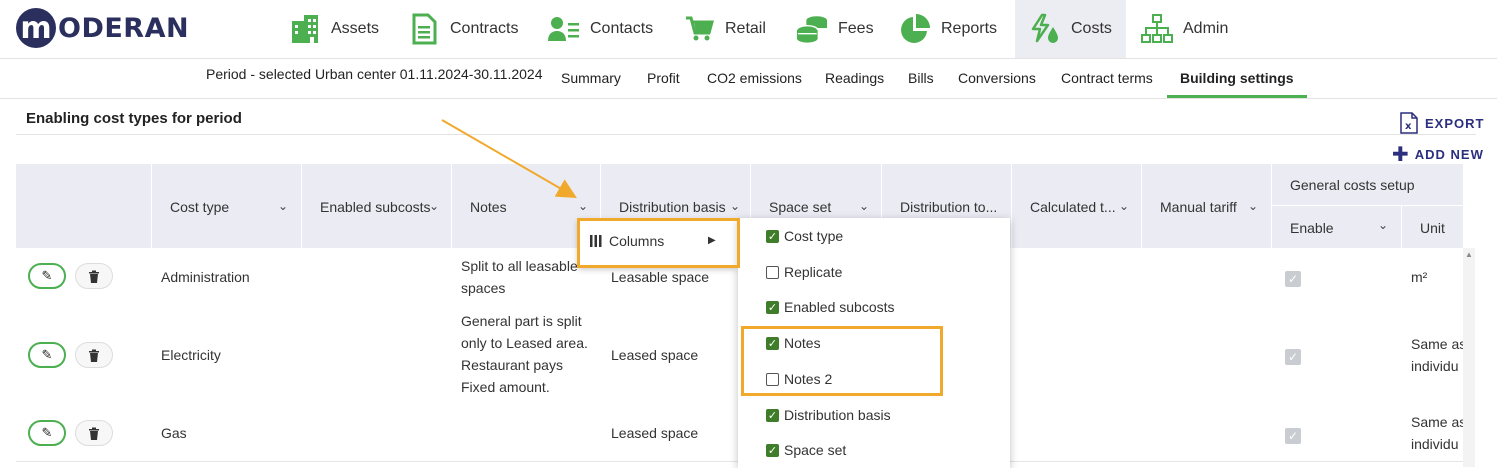 The height and width of the screenshot is (468, 1497). Describe the element at coordinates (1107, 78) in the screenshot. I see `tab-contract-terms: Contract terms` at that location.